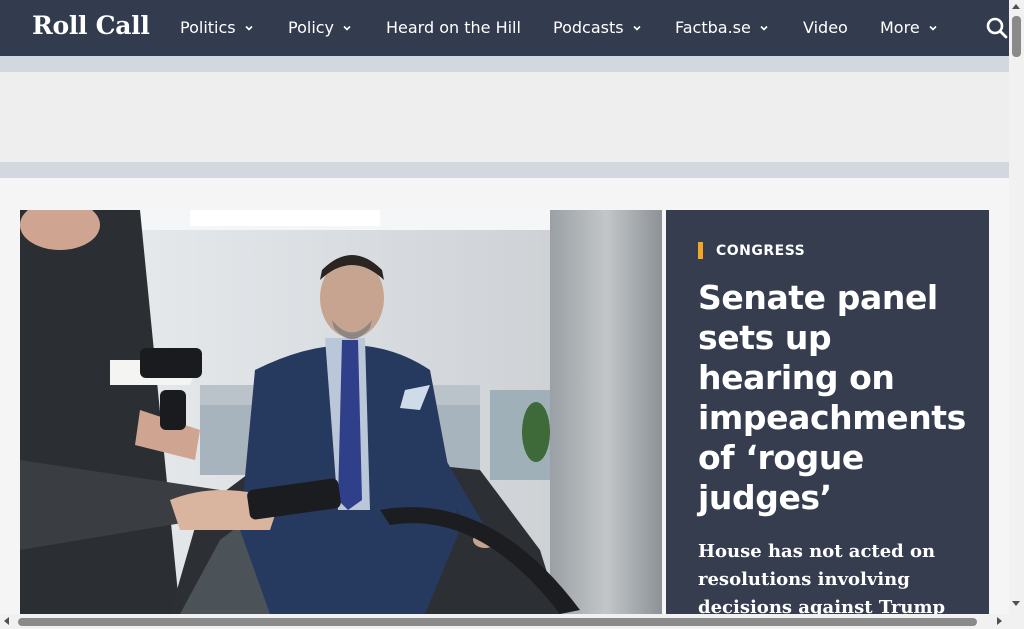 The height and width of the screenshot is (629, 1024). What do you see at coordinates (761, 250) in the screenshot?
I see `kicker-label: CONGRESS` at bounding box center [761, 250].